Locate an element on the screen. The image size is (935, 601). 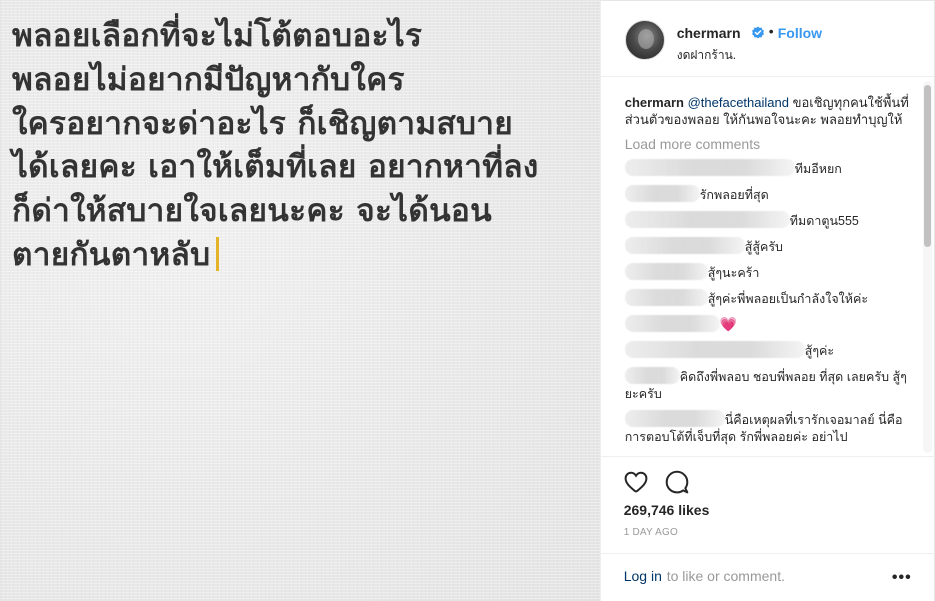
post-header: chermarn • Follow งดฝากร้าน. is located at coordinates (767, 39).